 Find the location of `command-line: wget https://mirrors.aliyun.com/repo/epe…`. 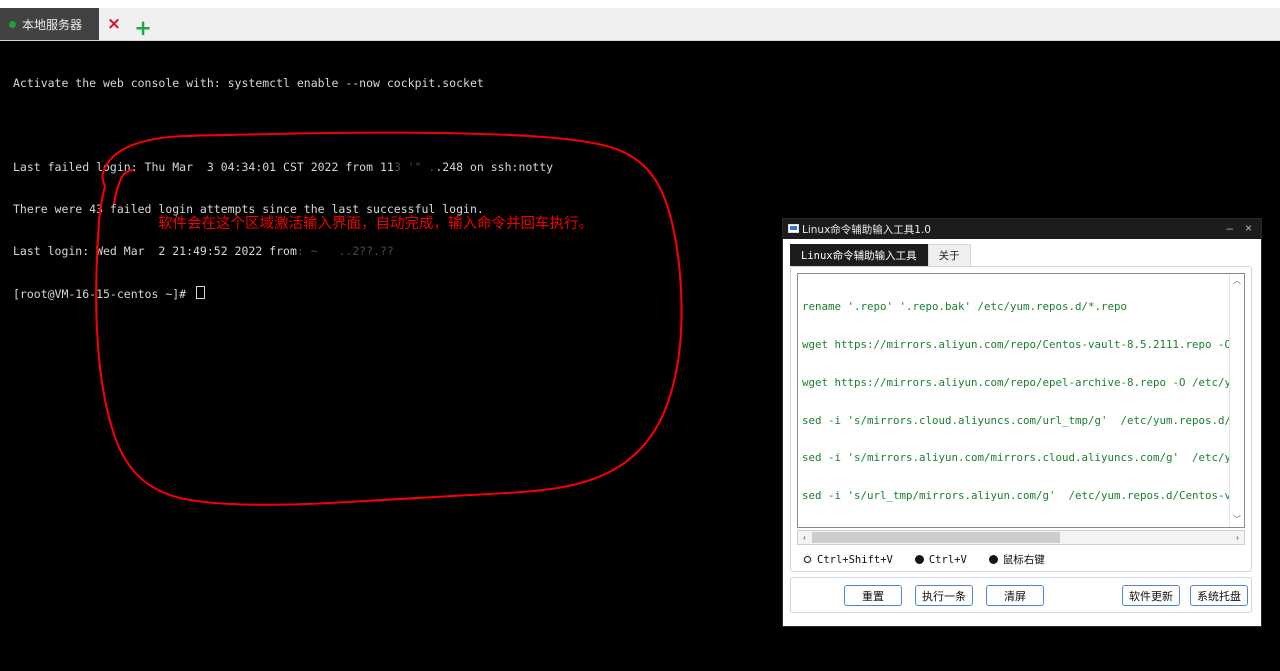

command-line: wget https://mirrors.aliyun.com/repo/epe… is located at coordinates (1016, 382).